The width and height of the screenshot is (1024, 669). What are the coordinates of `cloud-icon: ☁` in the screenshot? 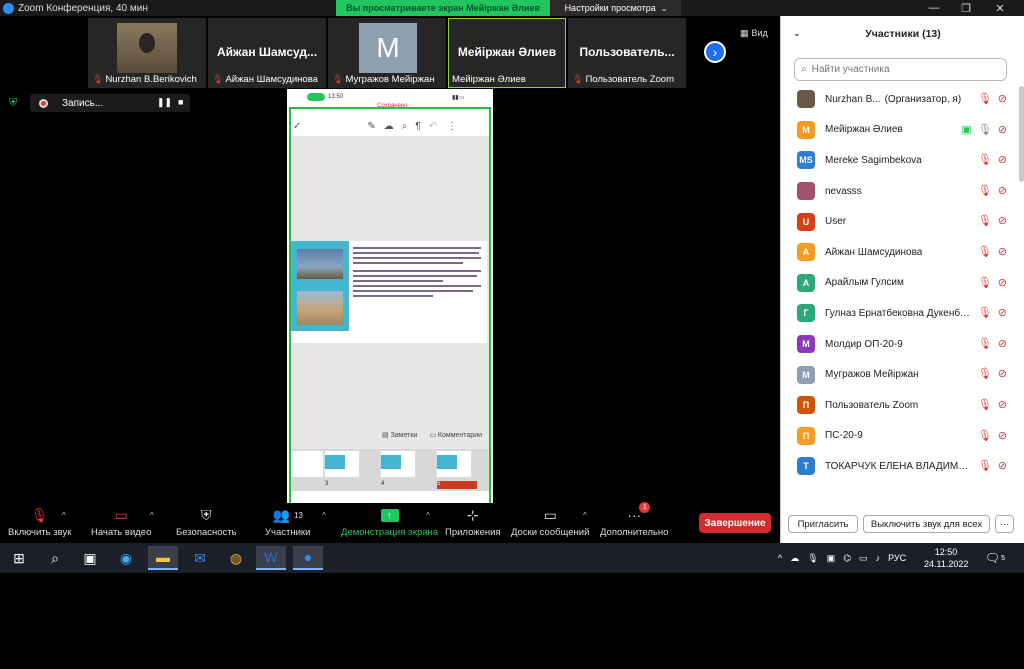 It's located at (794, 558).